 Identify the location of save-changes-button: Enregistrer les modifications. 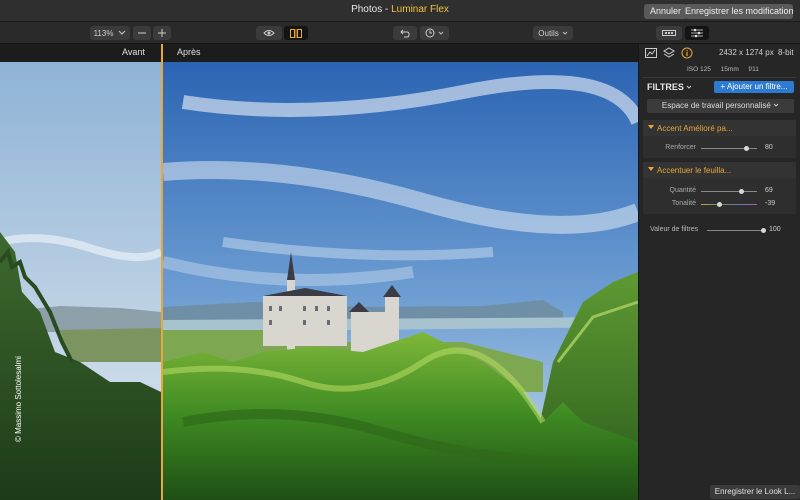
(739, 11).